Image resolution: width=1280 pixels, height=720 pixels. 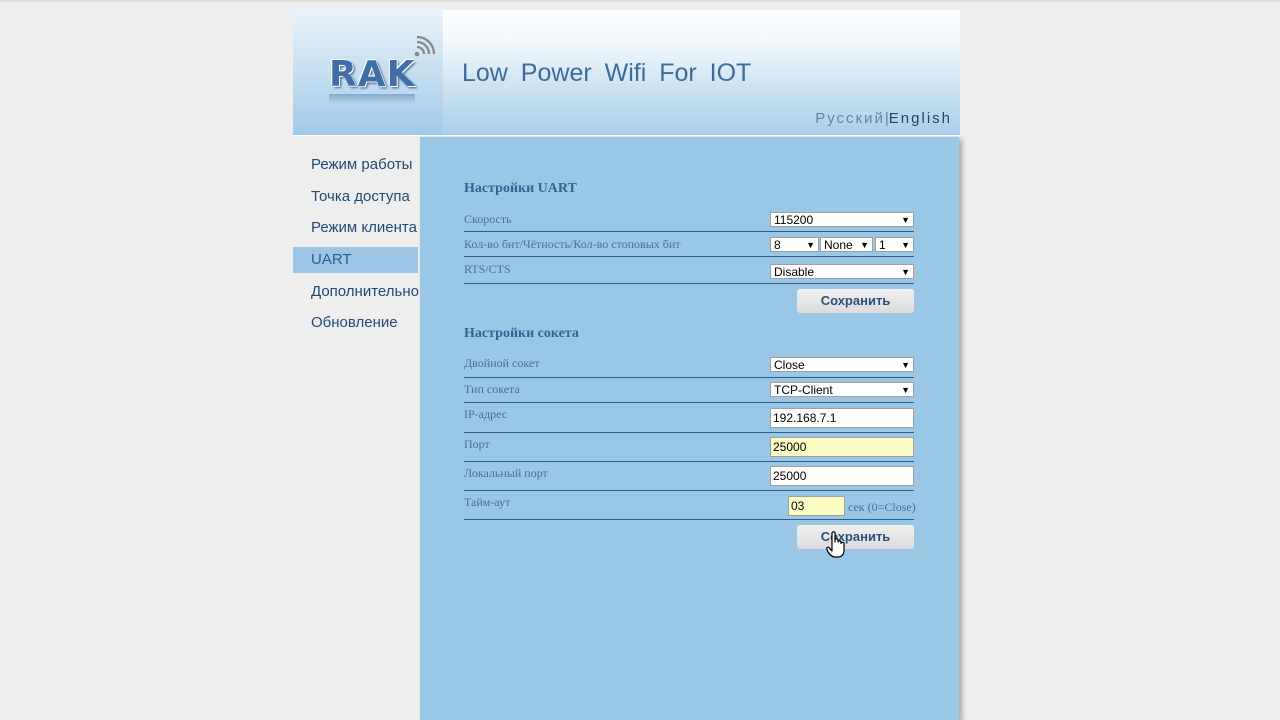 I want to click on socket-timeout-unit: сек (0=Close), so click(x=882, y=507).